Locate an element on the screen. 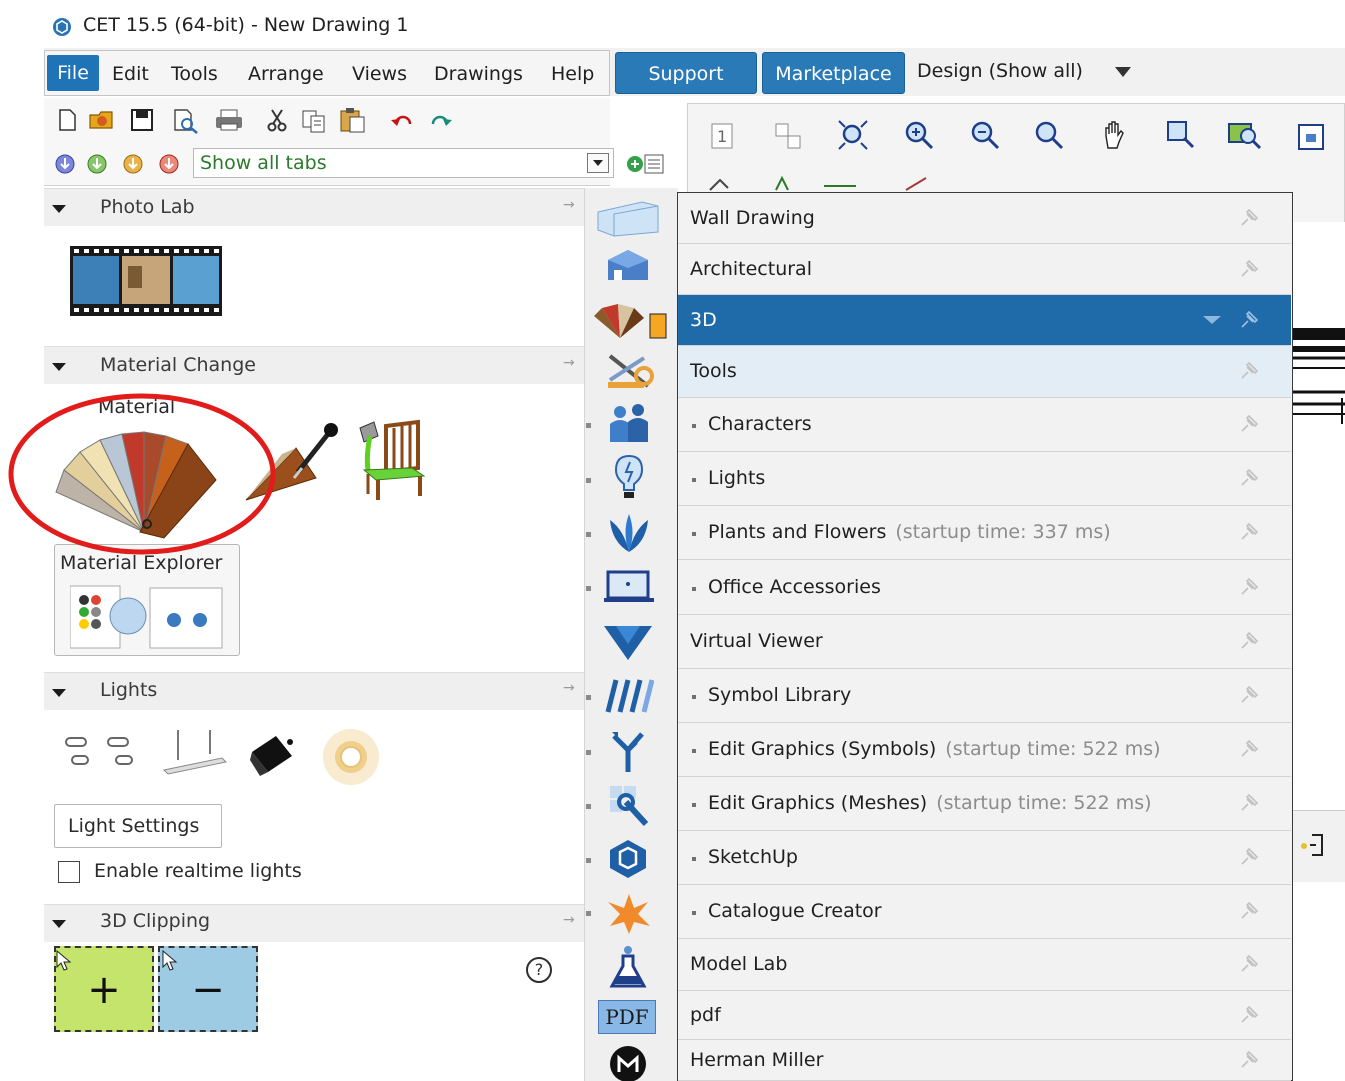 This screenshot has width=1345, height=1081. extension-item: pdf is located at coordinates (984, 1015).